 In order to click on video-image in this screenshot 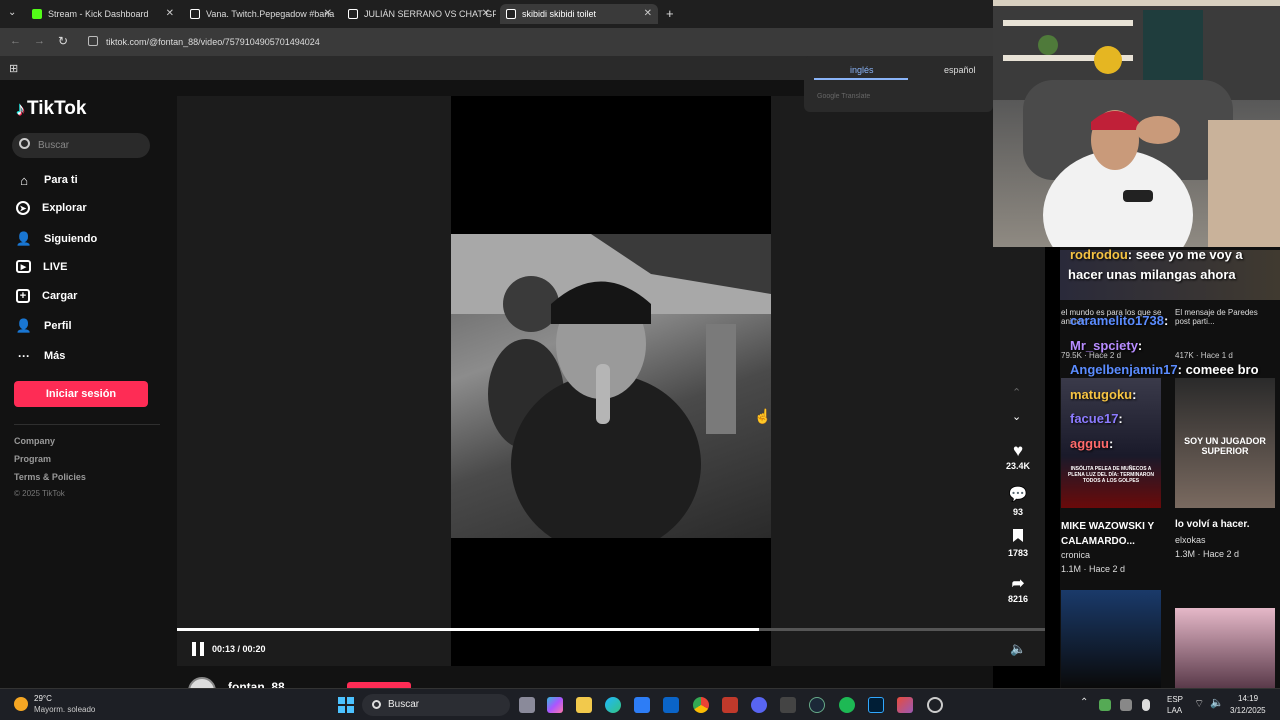, I will do `click(611, 386)`.